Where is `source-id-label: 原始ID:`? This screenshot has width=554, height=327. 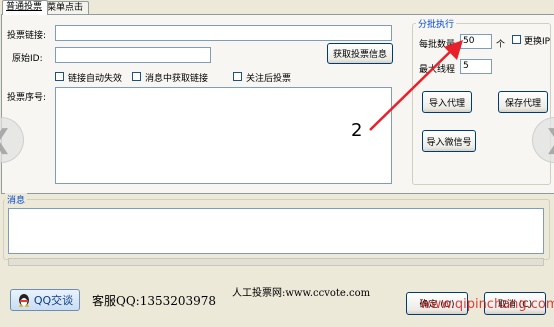 source-id-label: 原始ID: is located at coordinates (27, 59).